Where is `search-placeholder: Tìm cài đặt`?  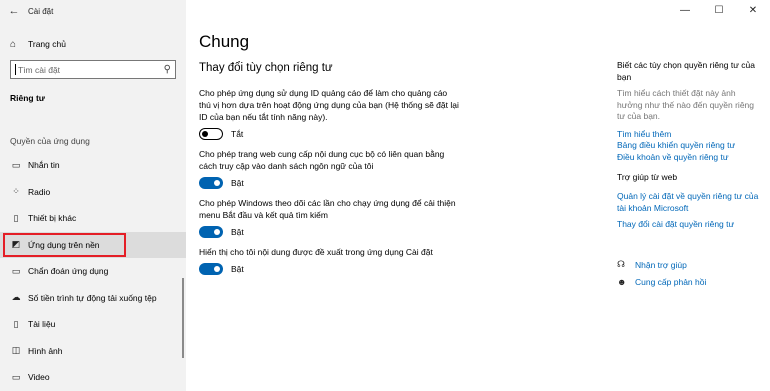
search-placeholder: Tìm cài đặt is located at coordinates (39, 69).